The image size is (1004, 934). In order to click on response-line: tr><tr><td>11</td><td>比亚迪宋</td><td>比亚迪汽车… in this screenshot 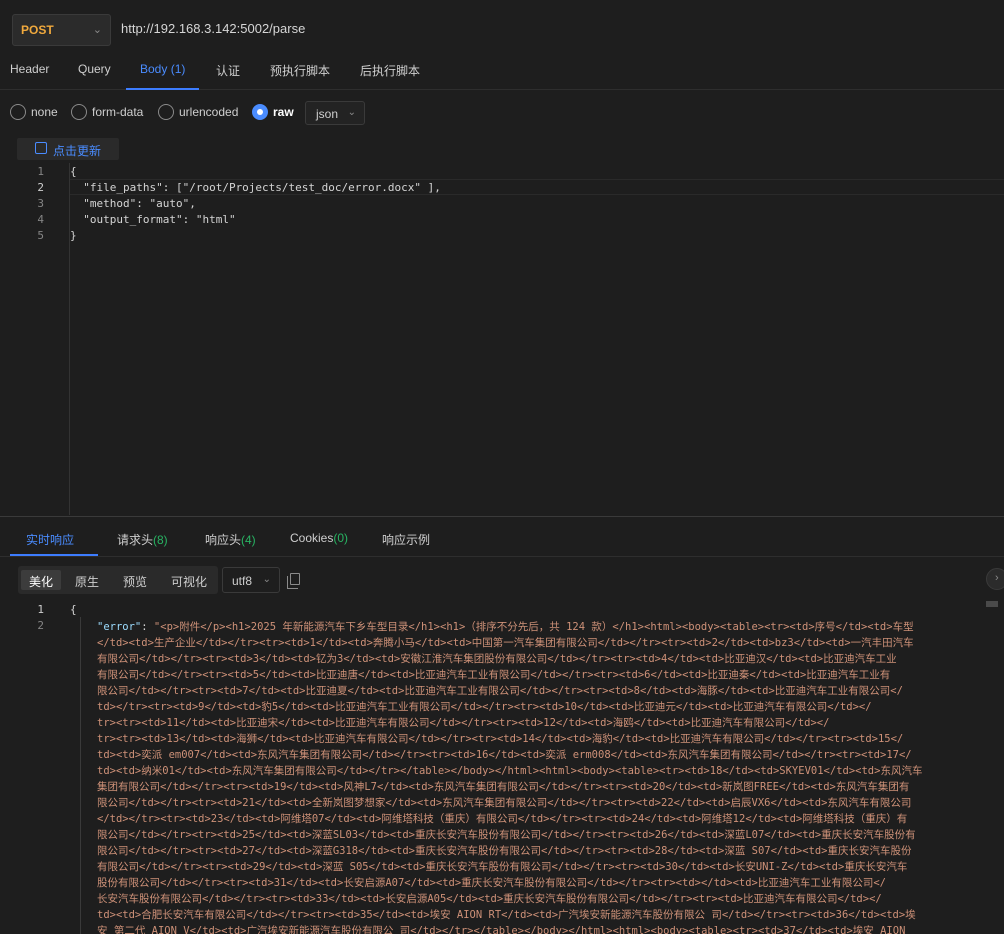, I will do `click(463, 723)`.